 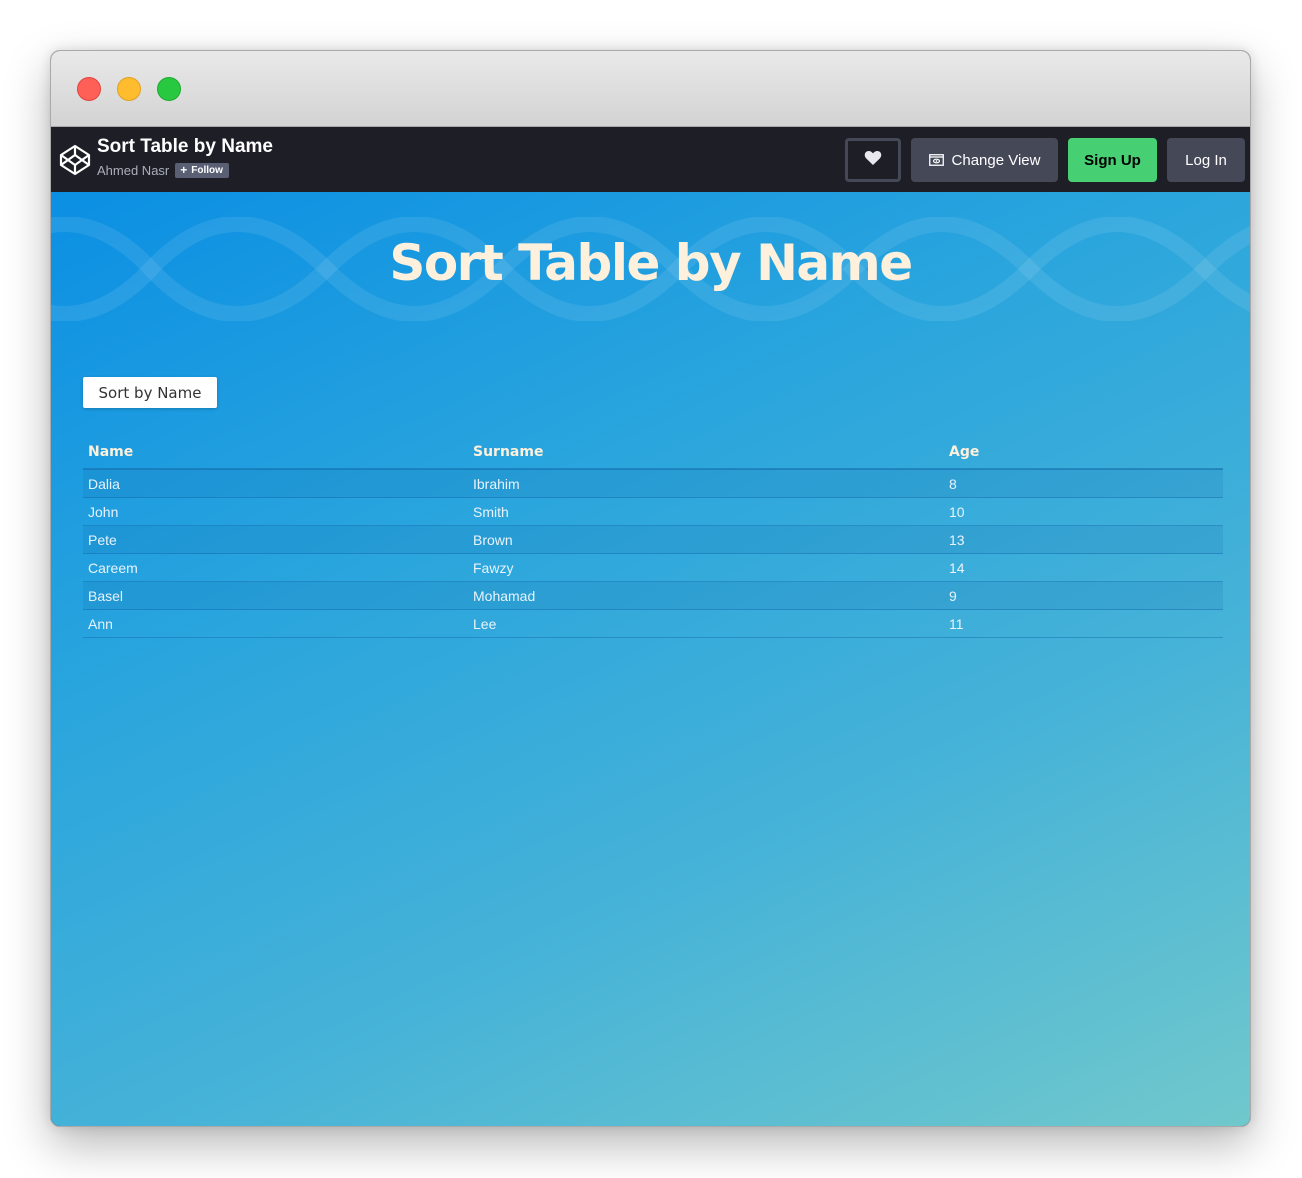 I want to click on table-row: Basel Mohamad 9, so click(x=653, y=595).